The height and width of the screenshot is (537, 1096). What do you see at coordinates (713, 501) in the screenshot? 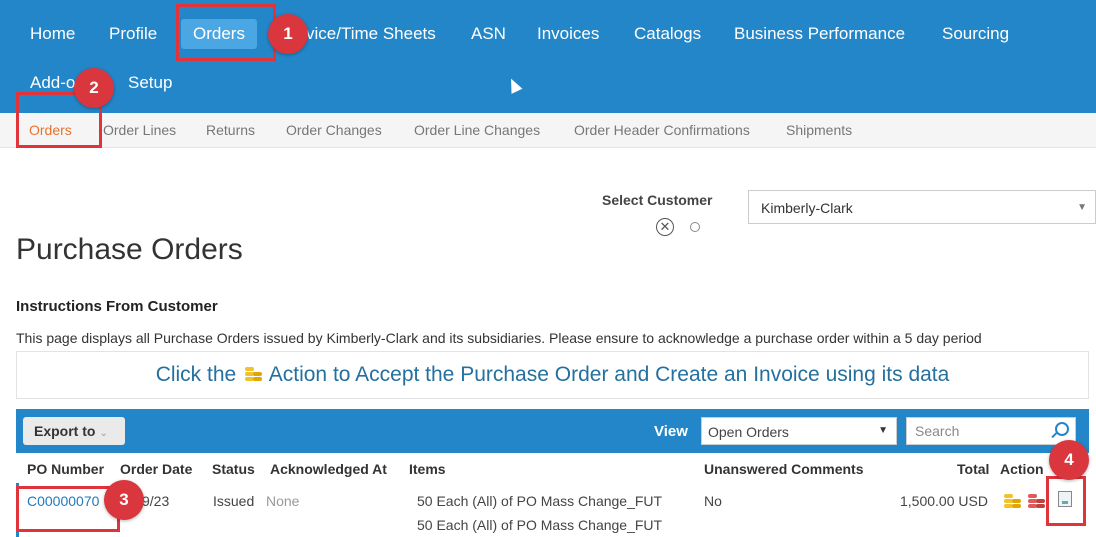
I see `unanswered-comments: No` at bounding box center [713, 501].